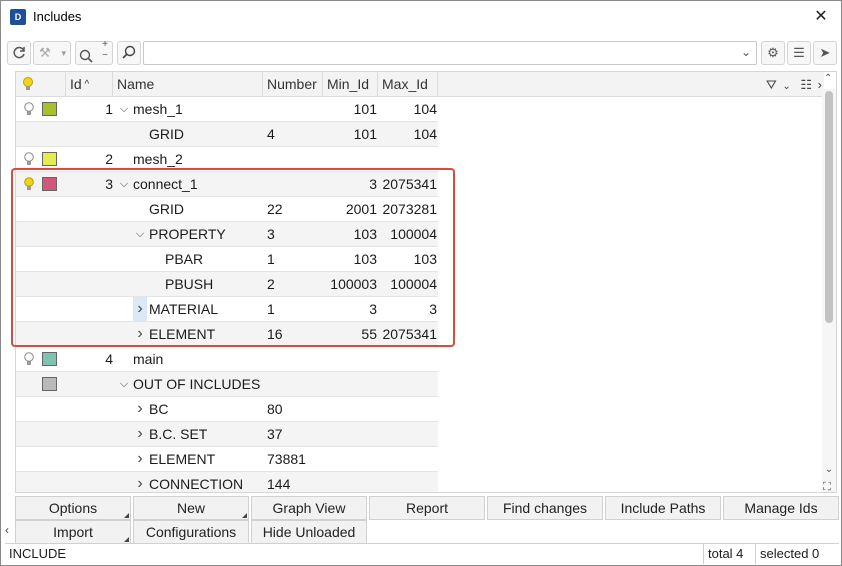 The width and height of the screenshot is (842, 566). Describe the element at coordinates (73, 508) in the screenshot. I see `options-button: Options` at that location.